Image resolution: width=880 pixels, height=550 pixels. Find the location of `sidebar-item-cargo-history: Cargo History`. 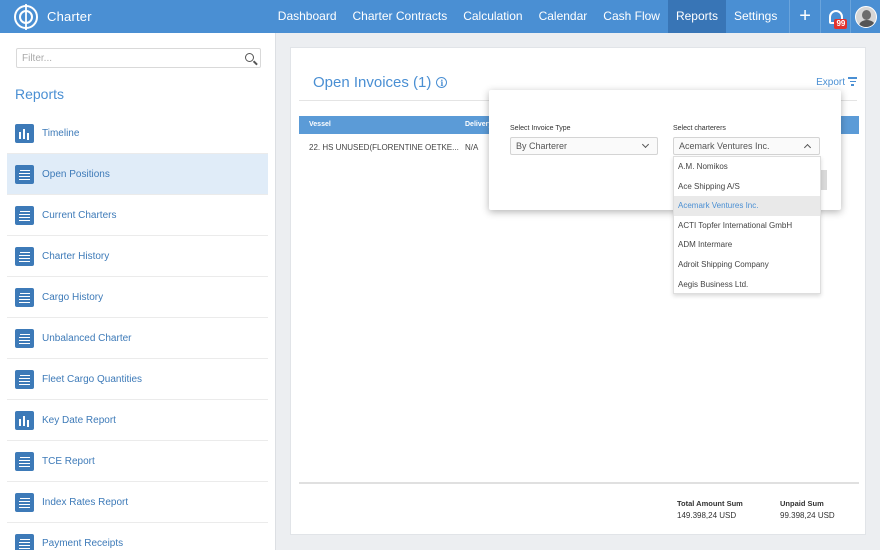

sidebar-item-cargo-history: Cargo History is located at coordinates (137, 297).